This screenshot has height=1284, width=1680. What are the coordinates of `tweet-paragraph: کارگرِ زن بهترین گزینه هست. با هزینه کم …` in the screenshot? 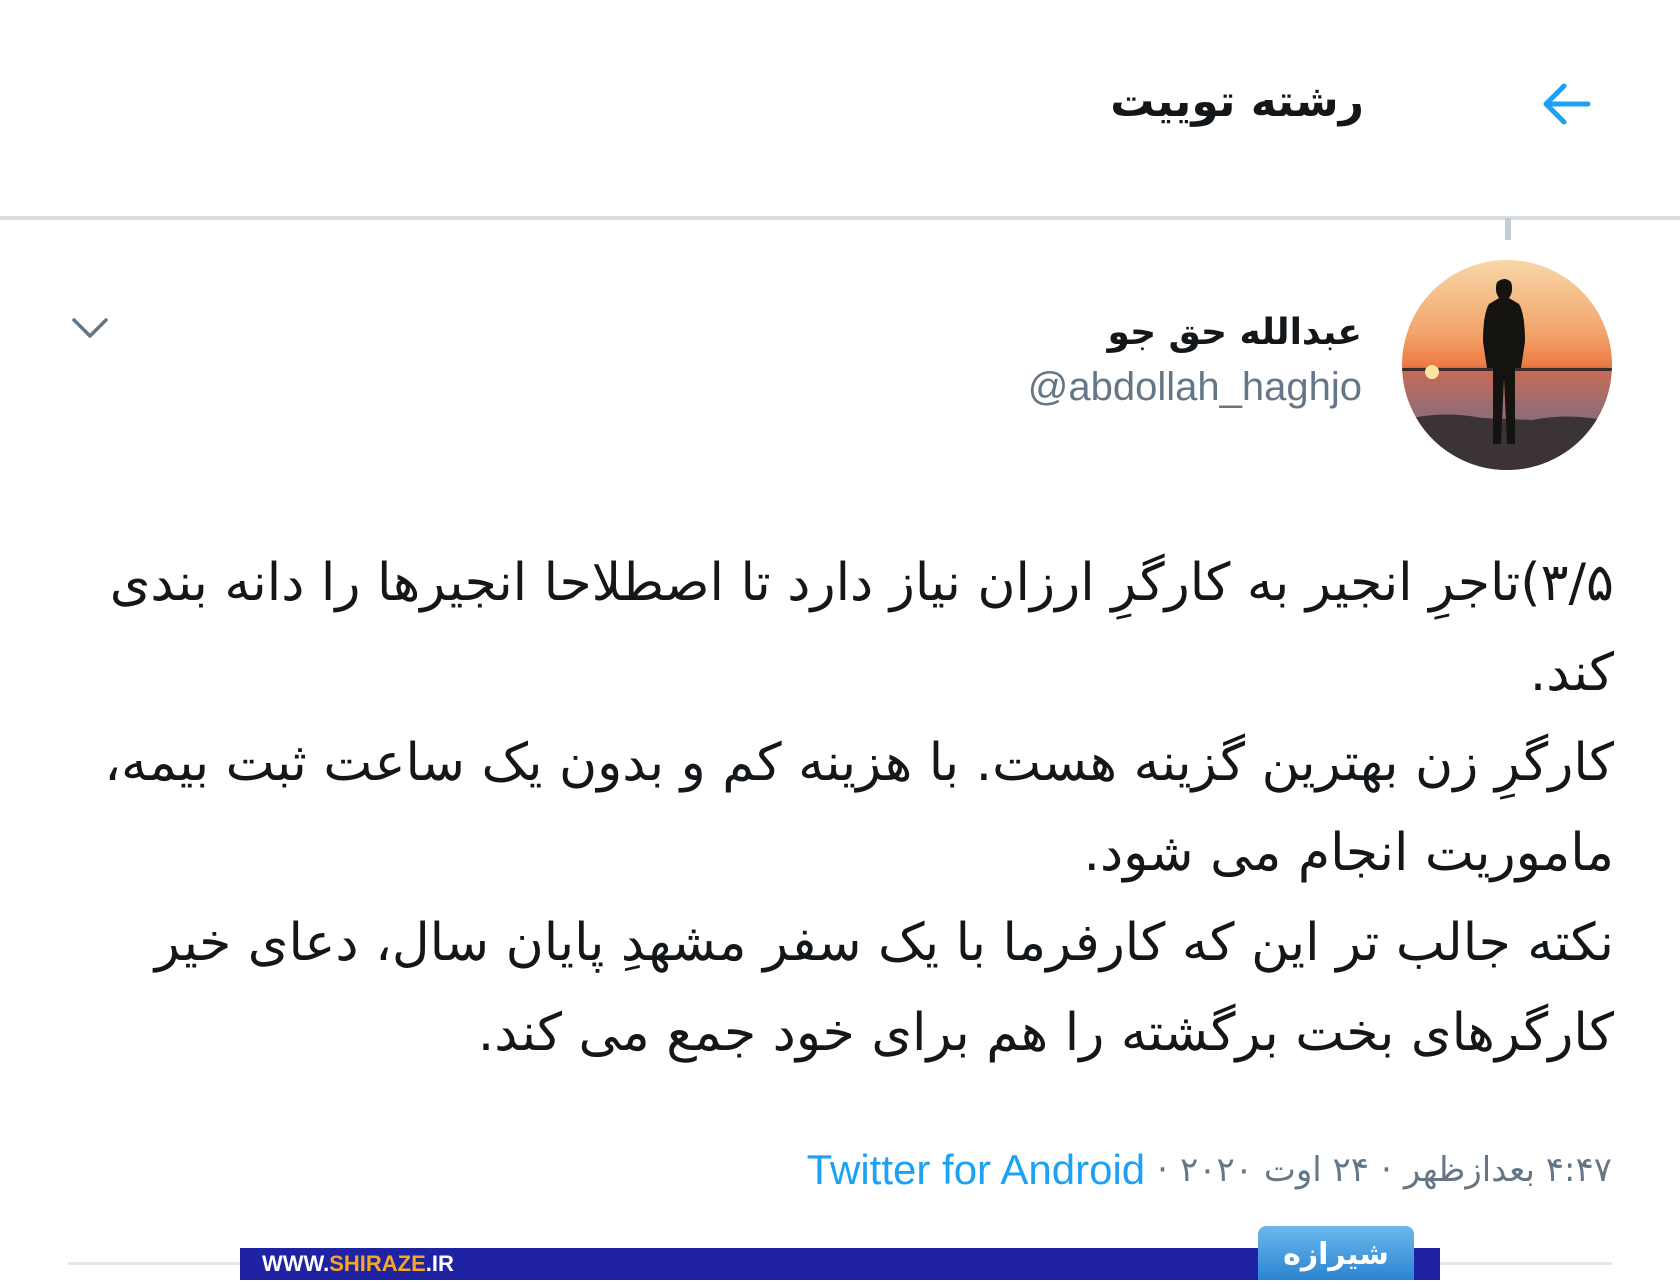 It's located at (859, 808).